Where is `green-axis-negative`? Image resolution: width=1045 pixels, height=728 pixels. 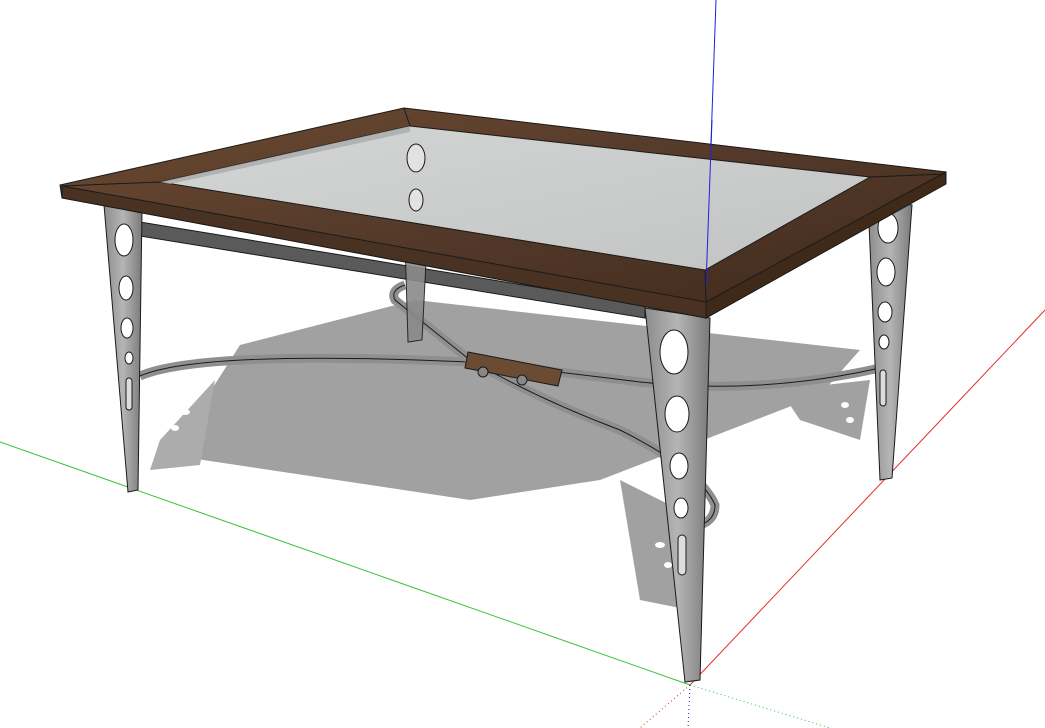 green-axis-negative is located at coordinates (760, 706).